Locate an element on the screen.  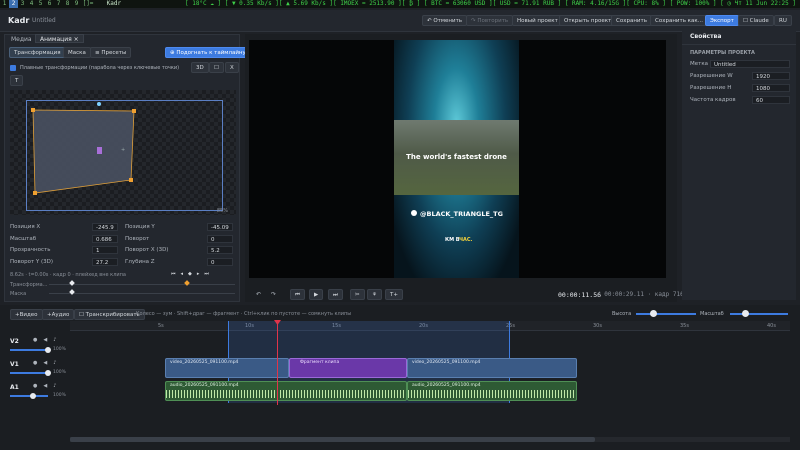
workspace-4: 4 is located at coordinates (31, 4).